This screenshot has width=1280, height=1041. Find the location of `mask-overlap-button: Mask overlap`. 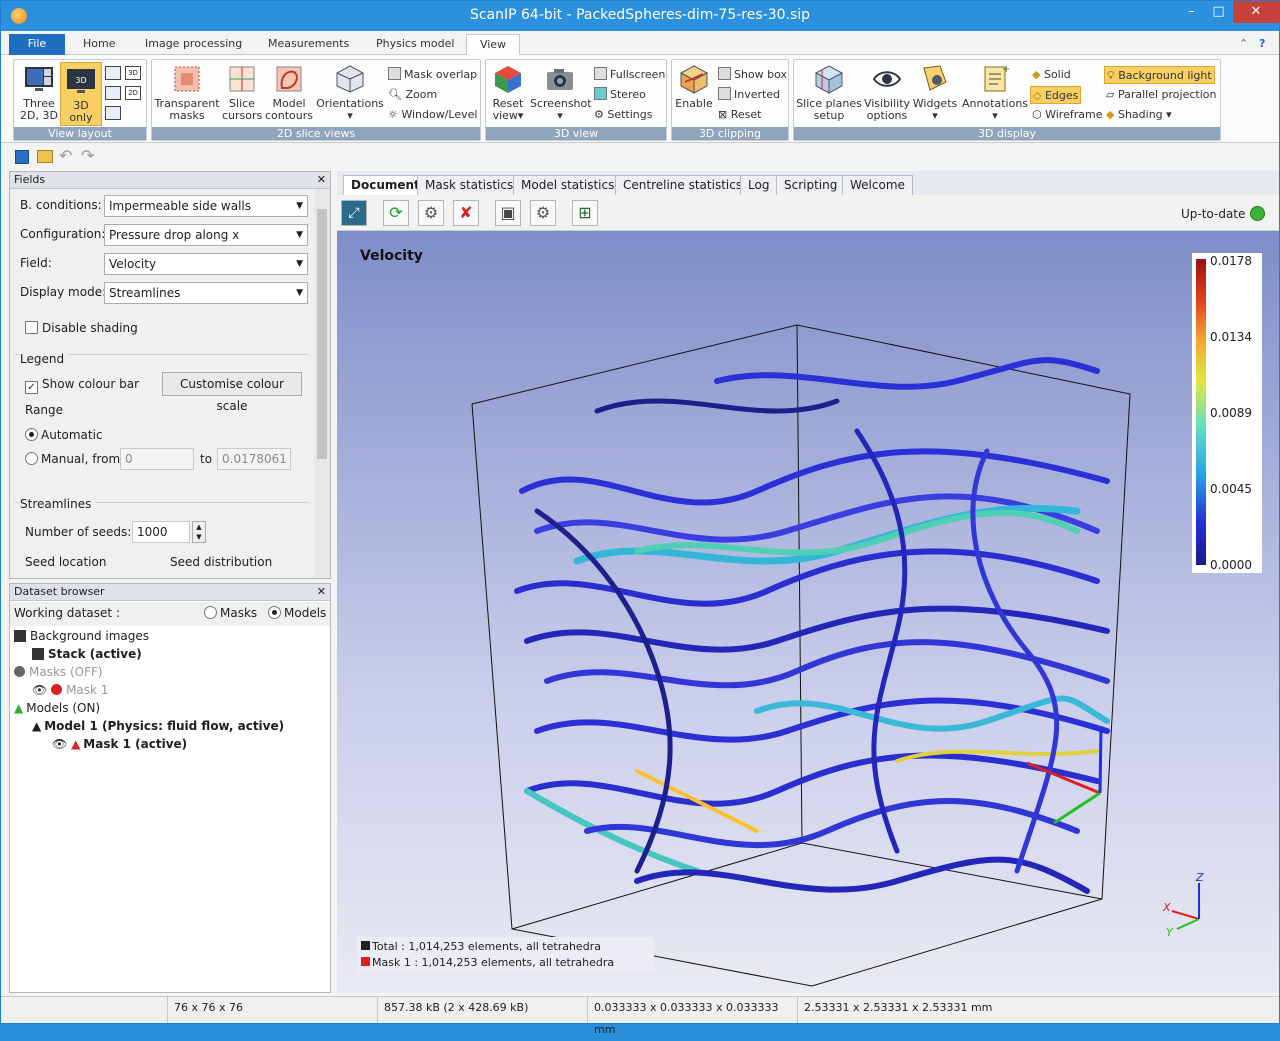

mask-overlap-button: Mask overlap is located at coordinates (432, 75).